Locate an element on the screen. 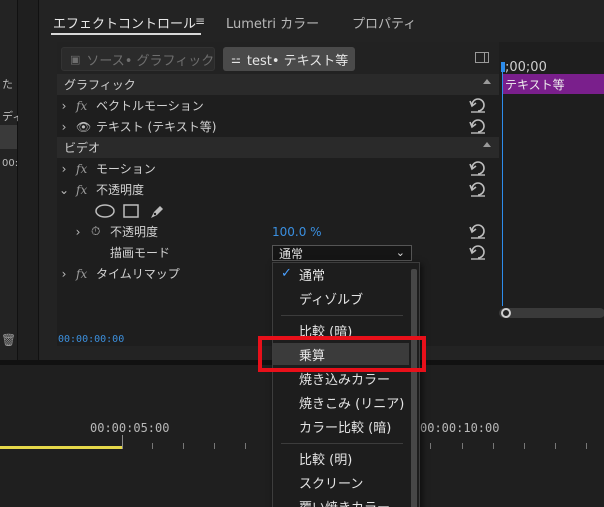 The height and width of the screenshot is (507, 604). tab-effect-controls: エフェクトコントロール is located at coordinates (124, 22).